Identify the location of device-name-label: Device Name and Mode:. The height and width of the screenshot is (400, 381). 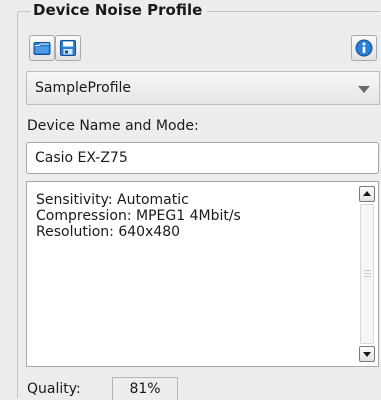
(113, 126).